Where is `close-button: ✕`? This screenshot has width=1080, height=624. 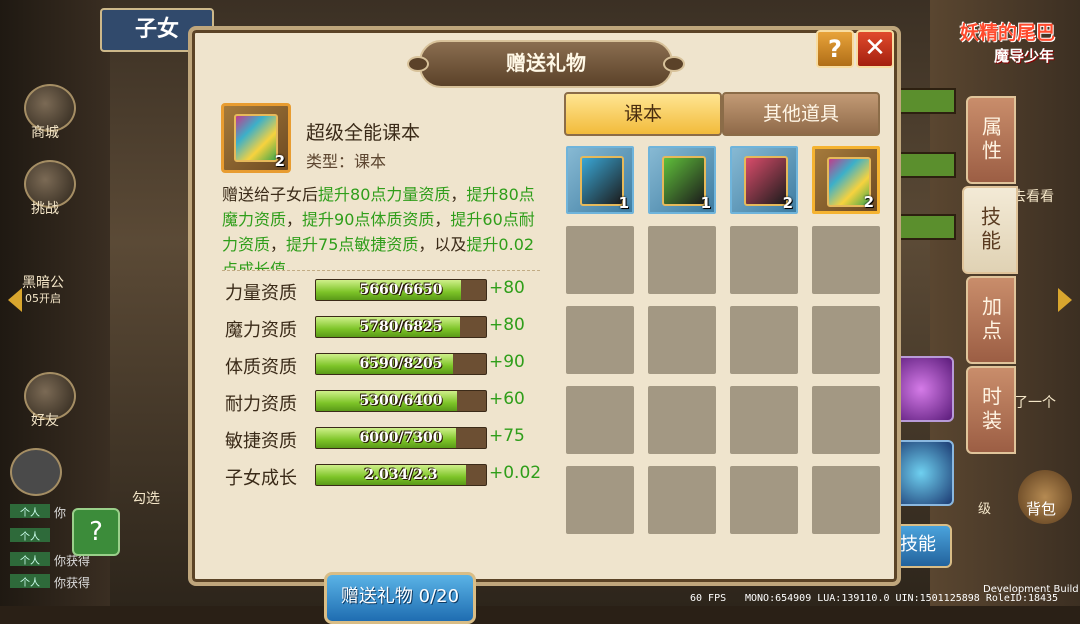 close-button: ✕ is located at coordinates (875, 49).